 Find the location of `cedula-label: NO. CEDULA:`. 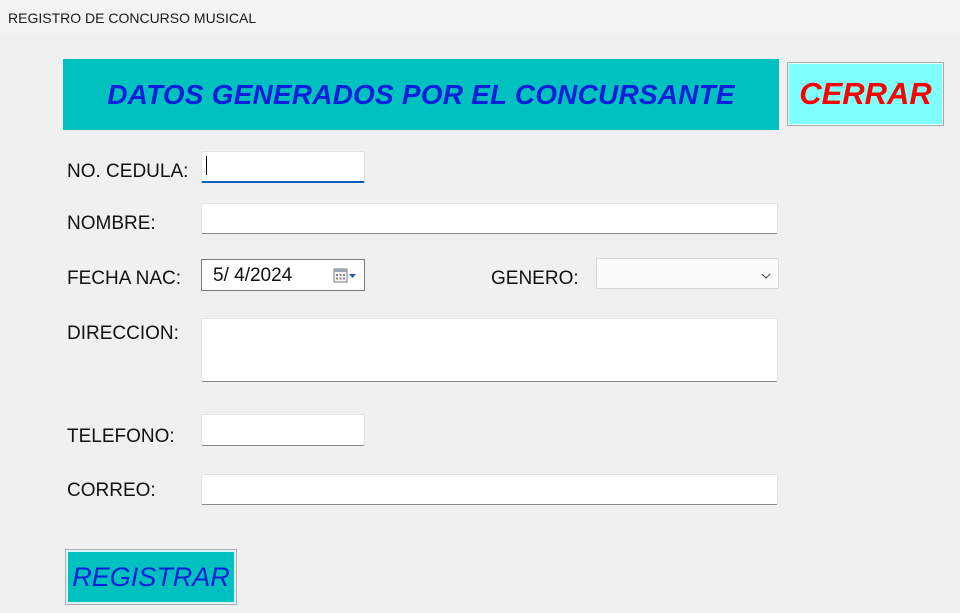

cedula-label: NO. CEDULA: is located at coordinates (128, 171).